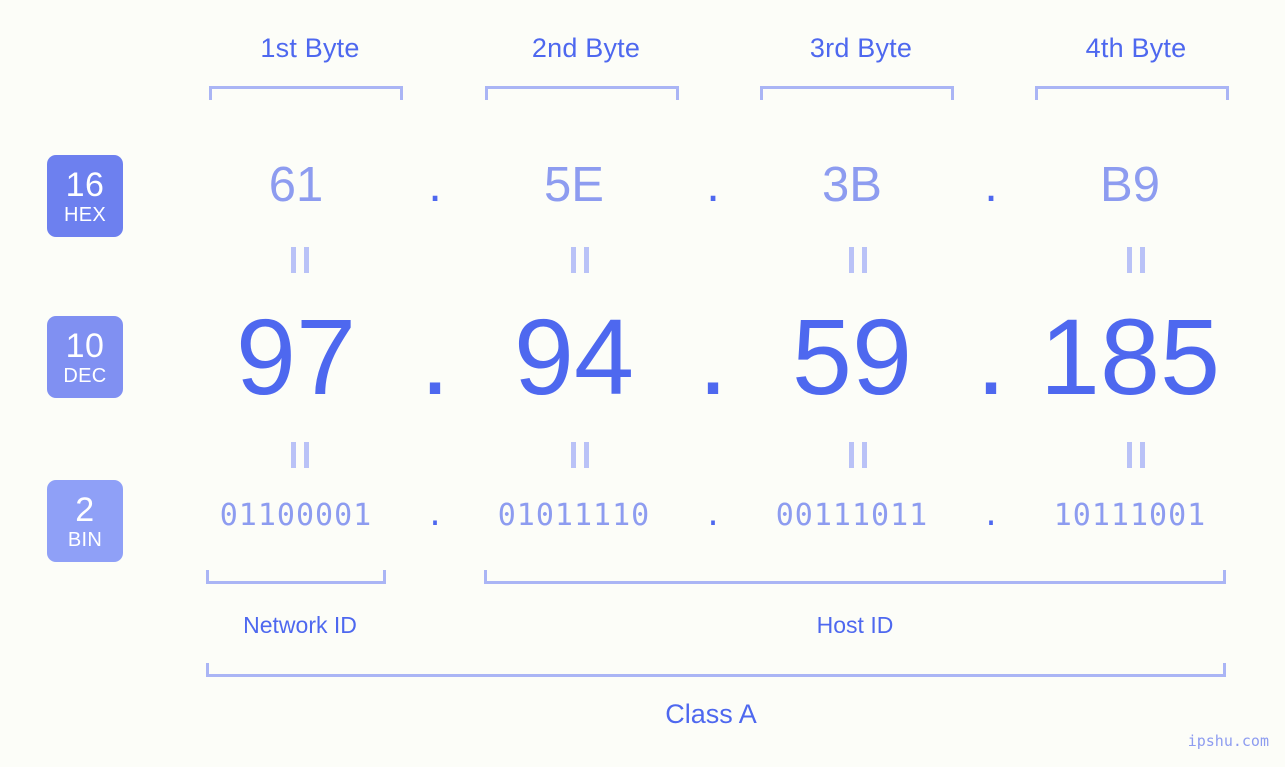  What do you see at coordinates (296, 185) in the screenshot?
I see `hex-octet-1: 61` at bounding box center [296, 185].